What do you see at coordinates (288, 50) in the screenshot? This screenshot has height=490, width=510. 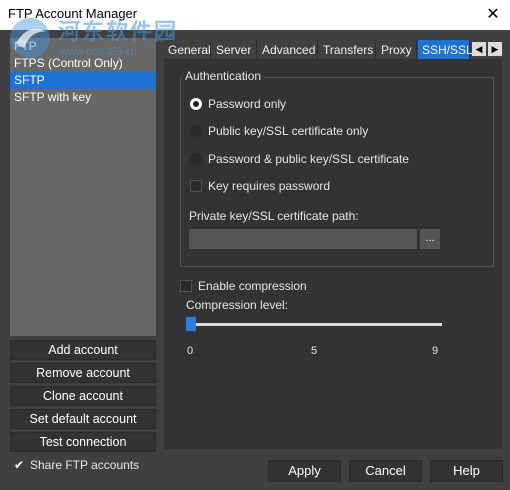 I see `tab-advanced: Advanced` at bounding box center [288, 50].